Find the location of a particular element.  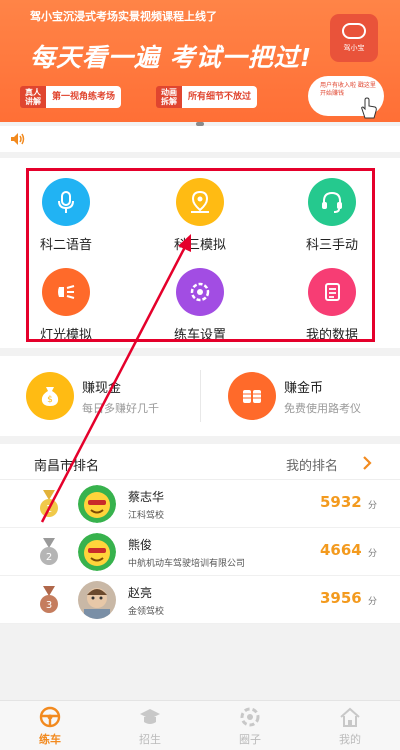

app-logo: 驾小宝 is located at coordinates (354, 38).